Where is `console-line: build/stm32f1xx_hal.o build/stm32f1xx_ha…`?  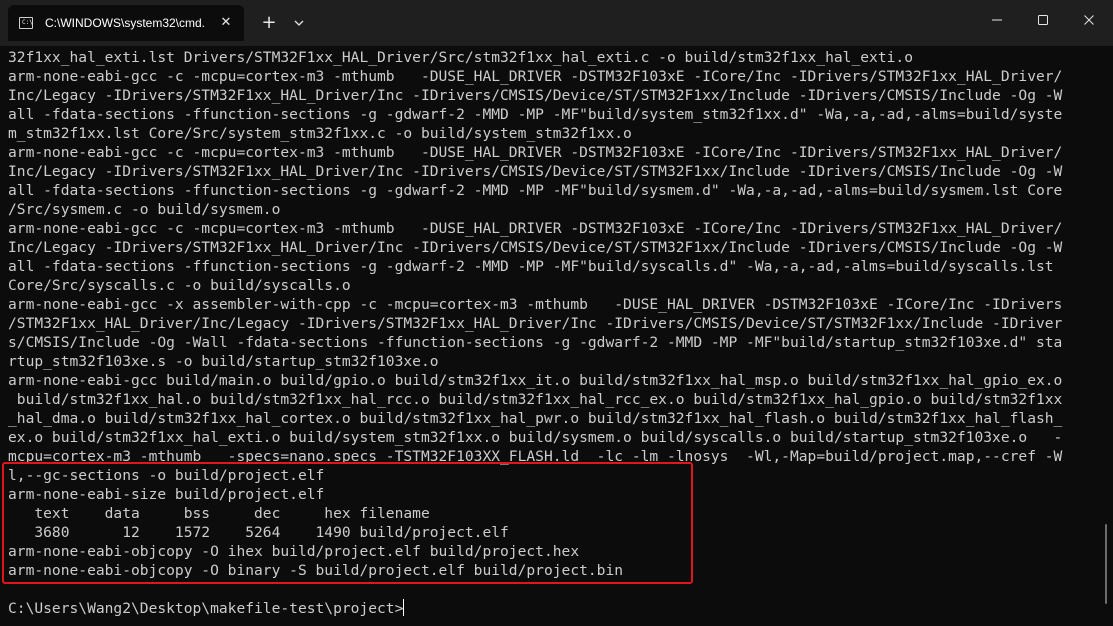 console-line: build/stm32f1xx_hal.o build/stm32f1xx_ha… is located at coordinates (535, 399).